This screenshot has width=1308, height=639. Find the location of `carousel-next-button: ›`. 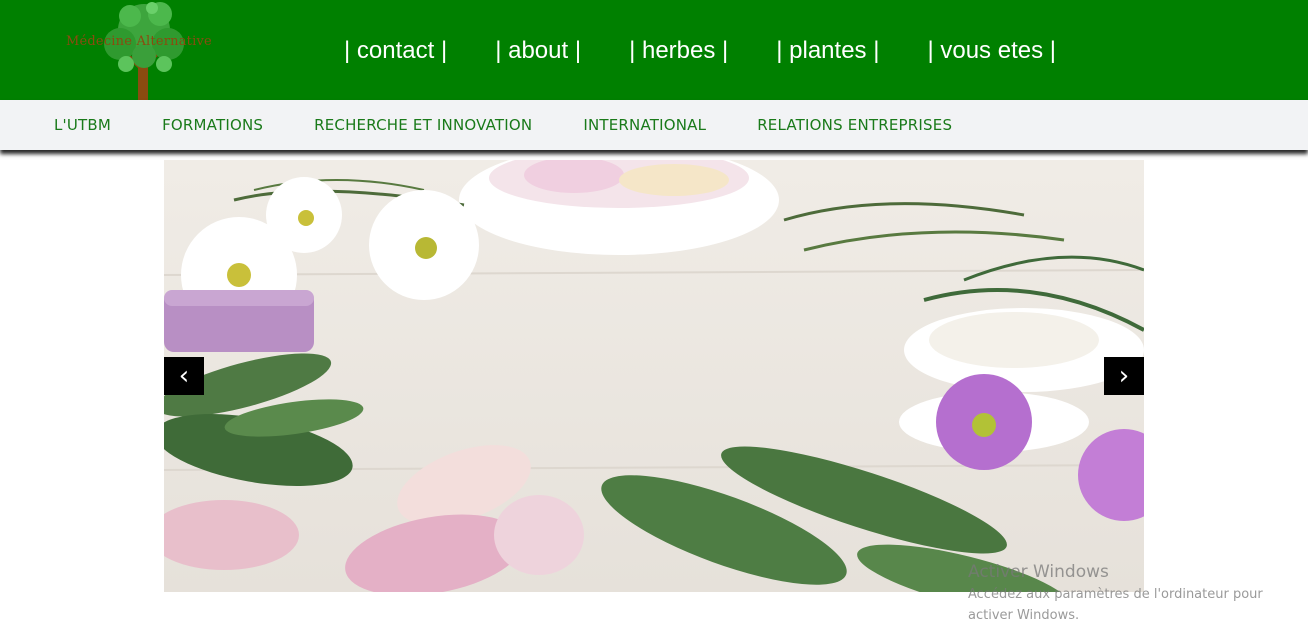

carousel-next-button: › is located at coordinates (1124, 376).